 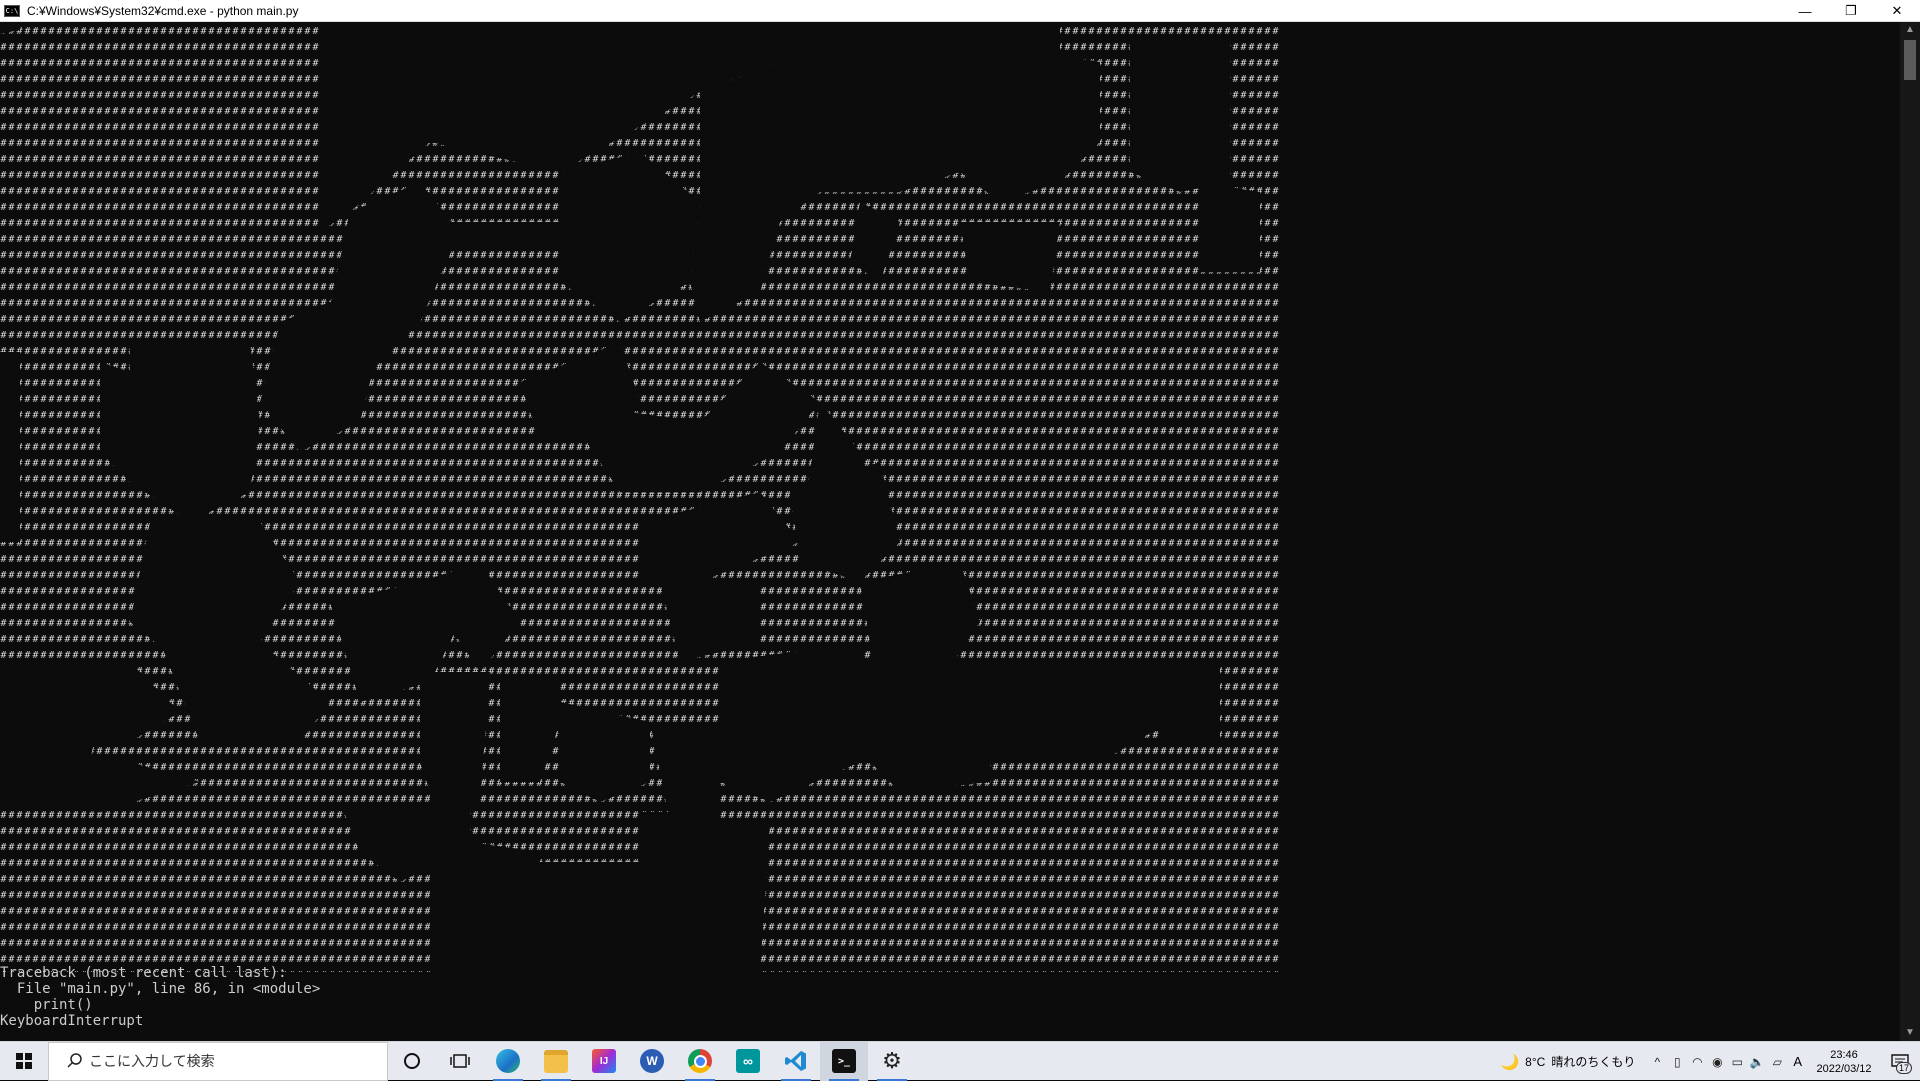 I want to click on folder-icon, so click(x=556, y=1061).